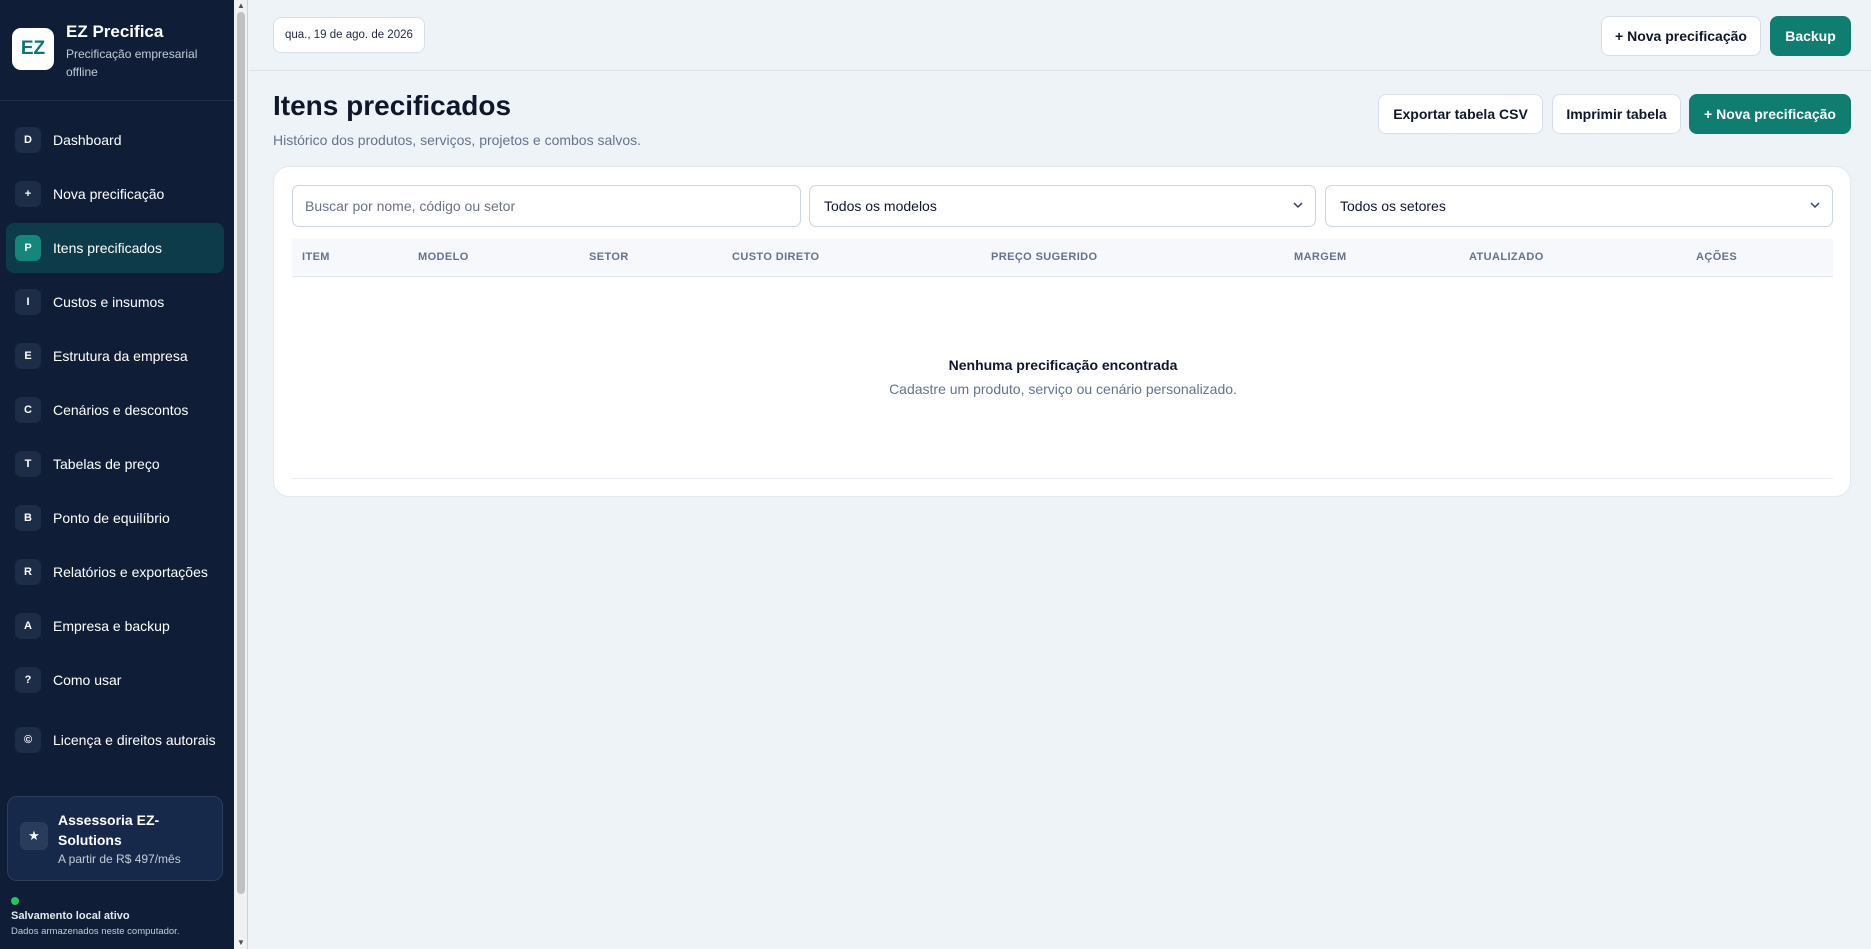 The image size is (1871, 949). I want to click on sidebar-item-dashboard: D Dashboard, so click(115, 140).